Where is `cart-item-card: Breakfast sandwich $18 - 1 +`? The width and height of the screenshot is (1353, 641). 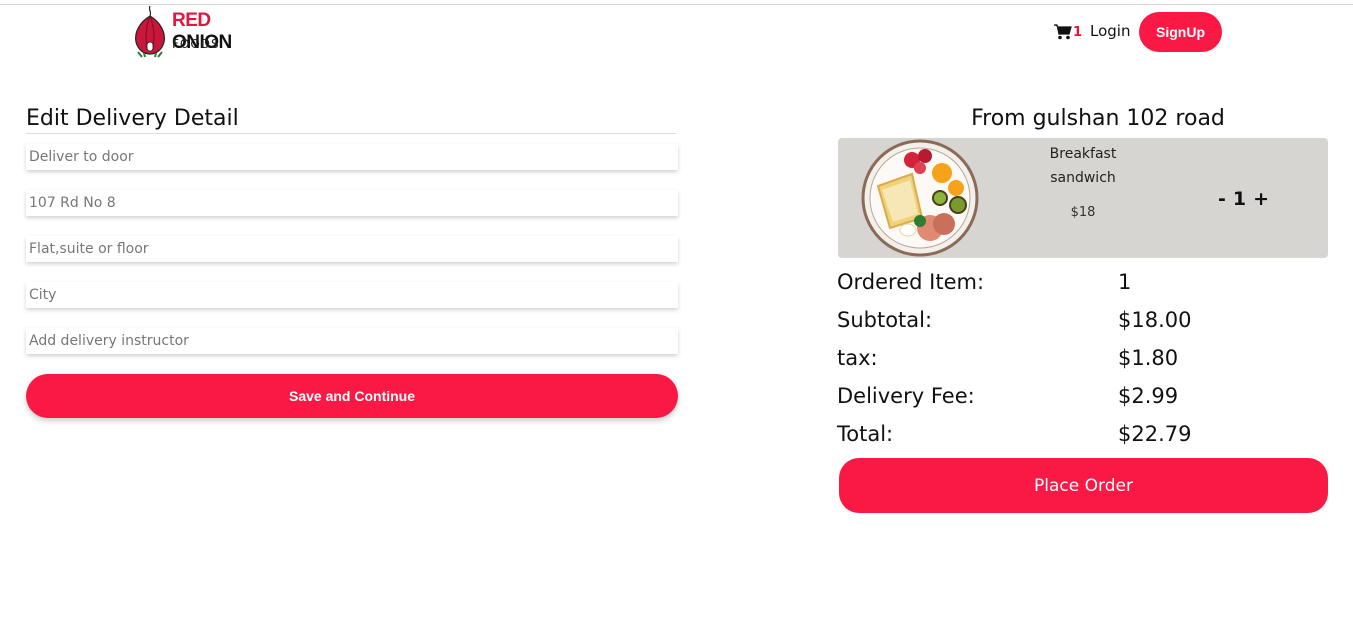 cart-item-card: Breakfast sandwich $18 - 1 + is located at coordinates (1083, 198).